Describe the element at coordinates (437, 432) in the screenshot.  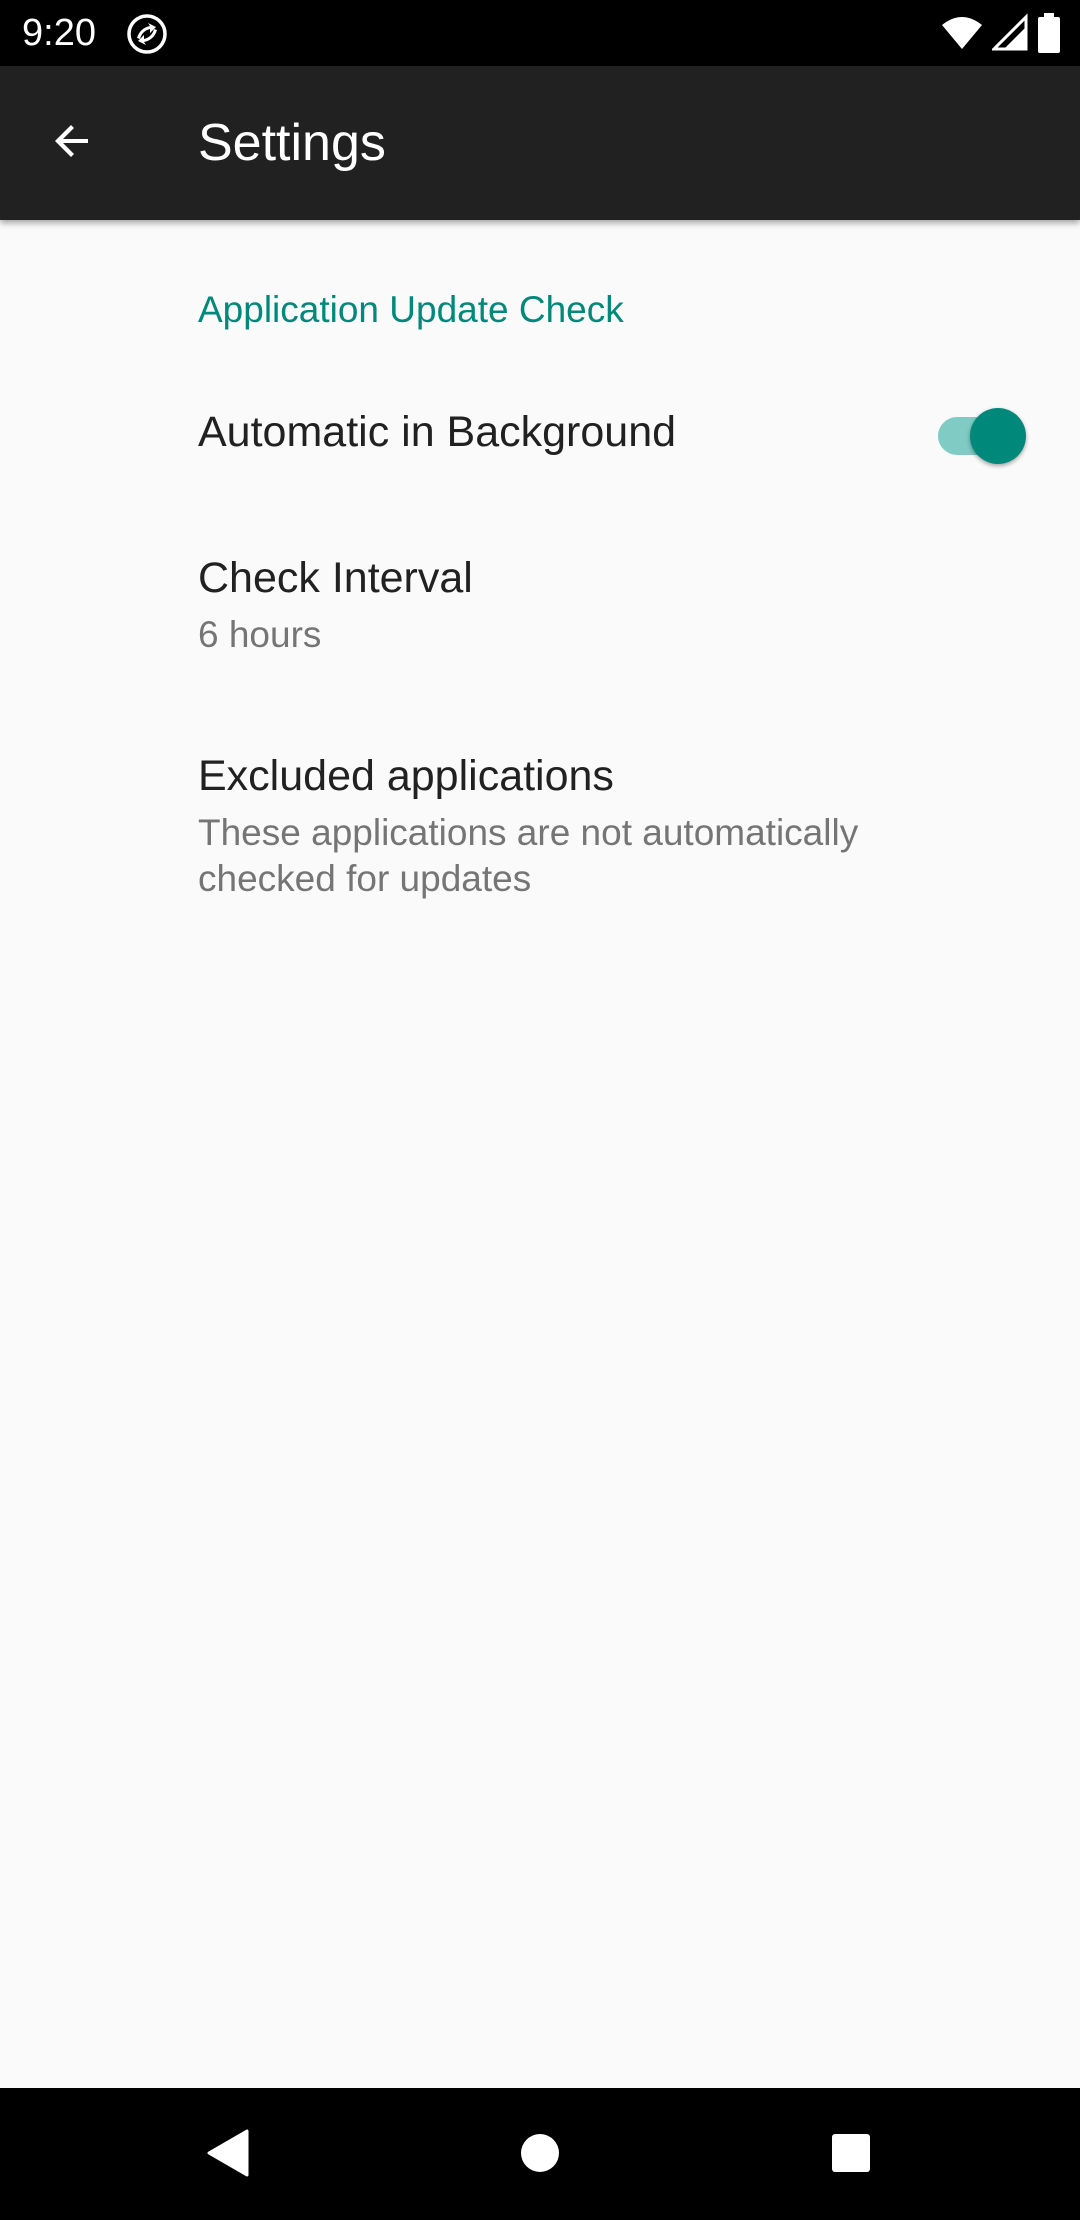
I see `pref-title: Automatic in Background` at that location.